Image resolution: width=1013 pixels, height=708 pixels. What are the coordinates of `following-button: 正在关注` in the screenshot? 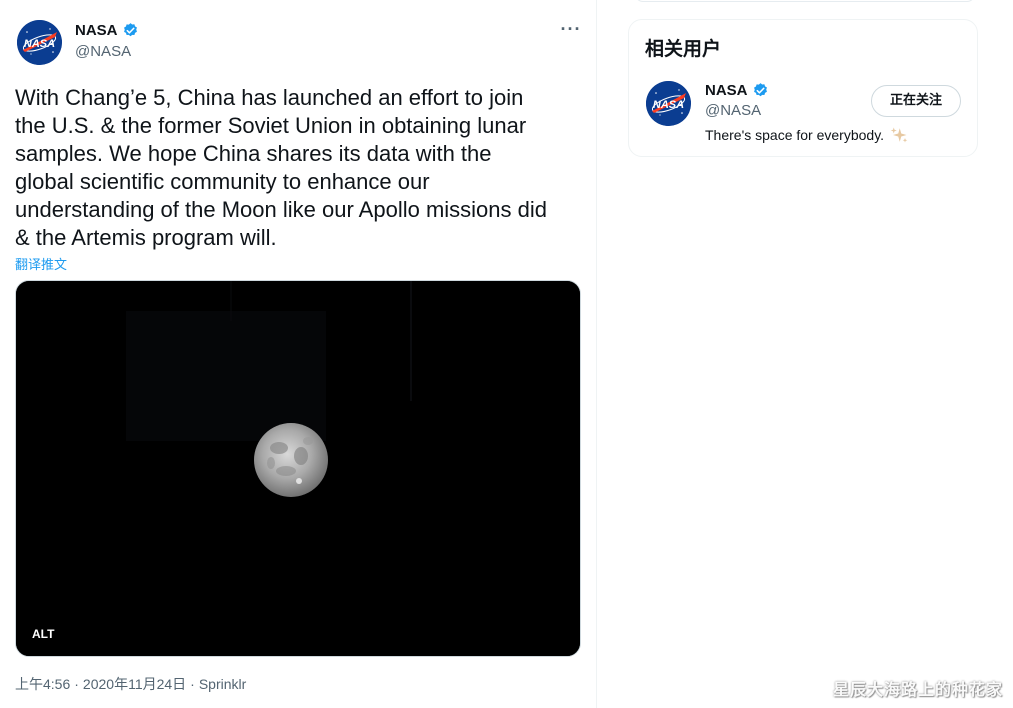 It's located at (916, 101).